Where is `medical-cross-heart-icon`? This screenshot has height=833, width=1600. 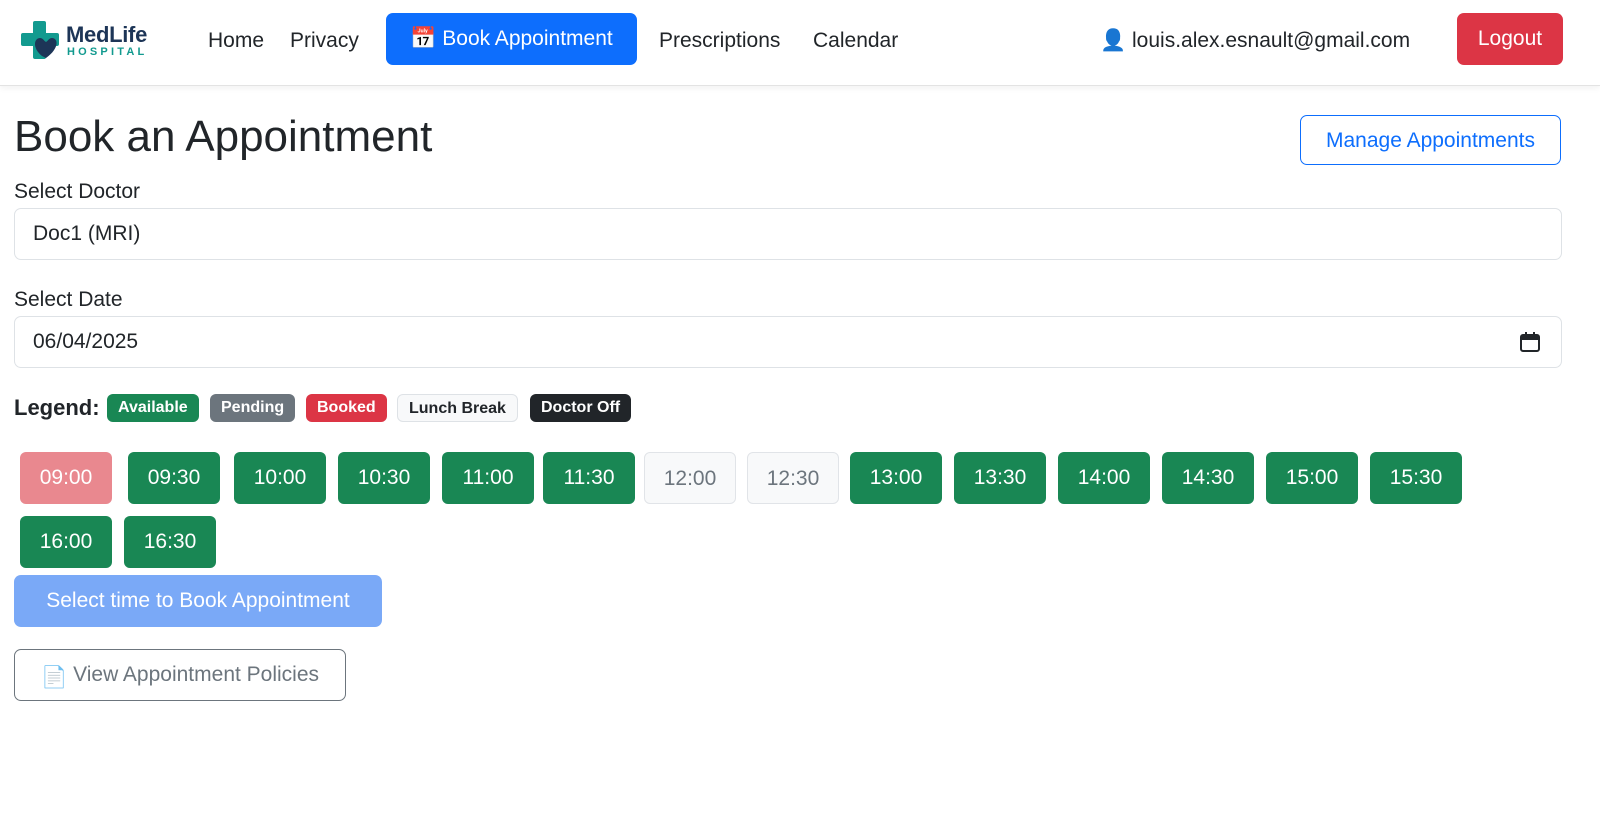 medical-cross-heart-icon is located at coordinates (40, 40).